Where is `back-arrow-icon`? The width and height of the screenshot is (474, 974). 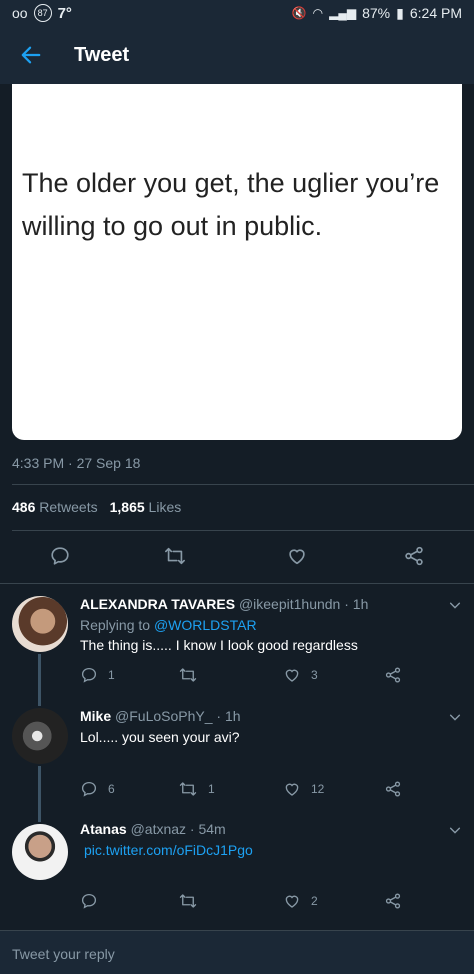 back-arrow-icon is located at coordinates (31, 55).